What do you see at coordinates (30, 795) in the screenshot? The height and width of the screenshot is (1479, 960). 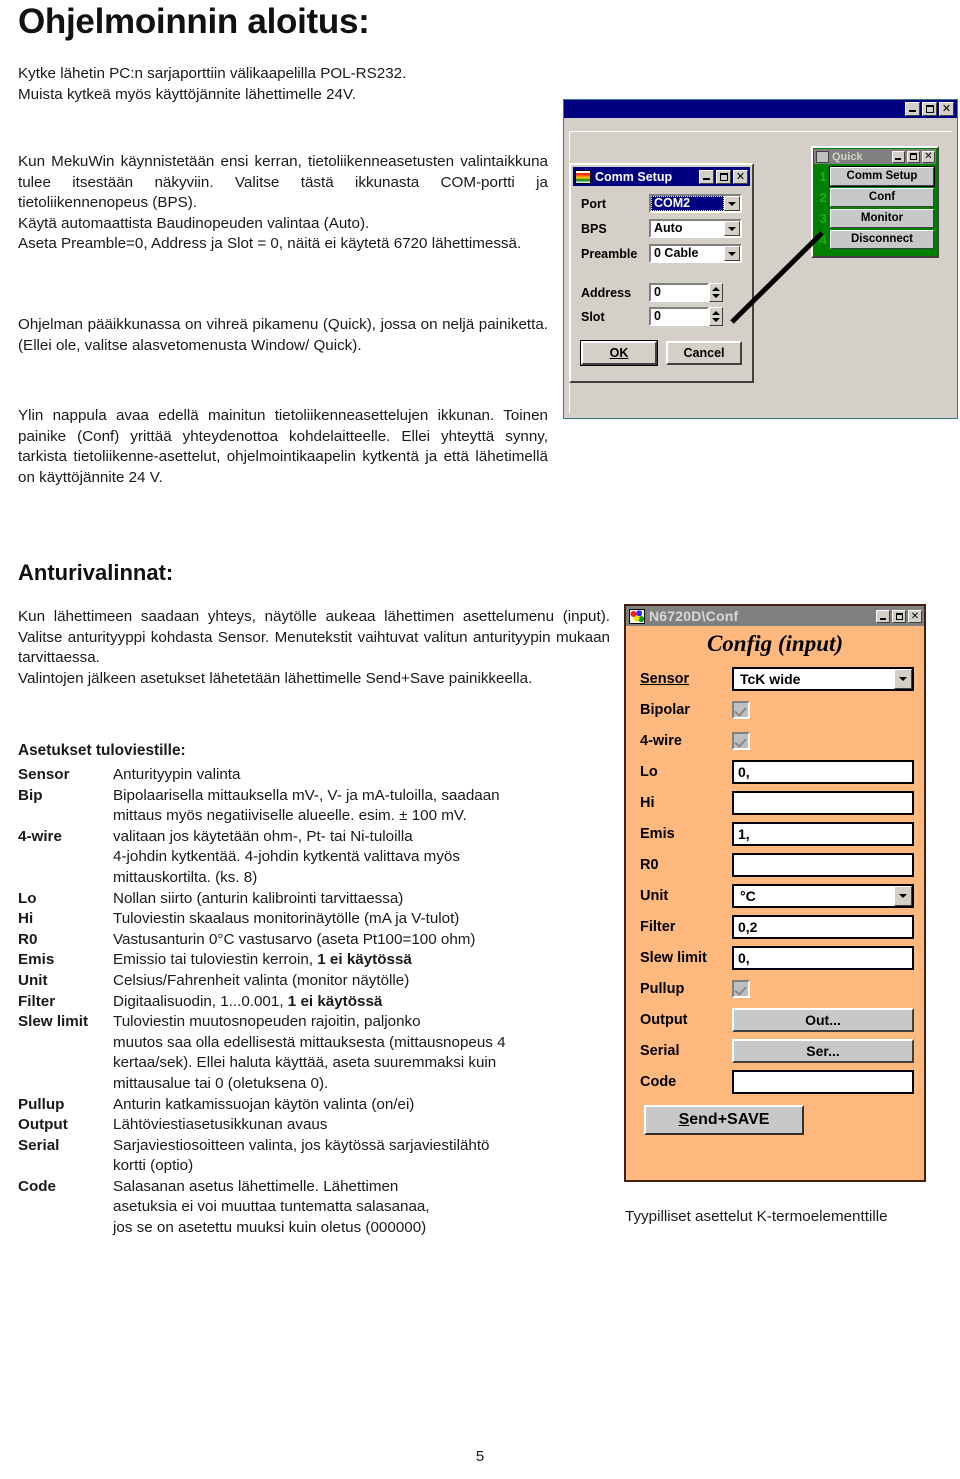 I see `definition-term: Bip` at bounding box center [30, 795].